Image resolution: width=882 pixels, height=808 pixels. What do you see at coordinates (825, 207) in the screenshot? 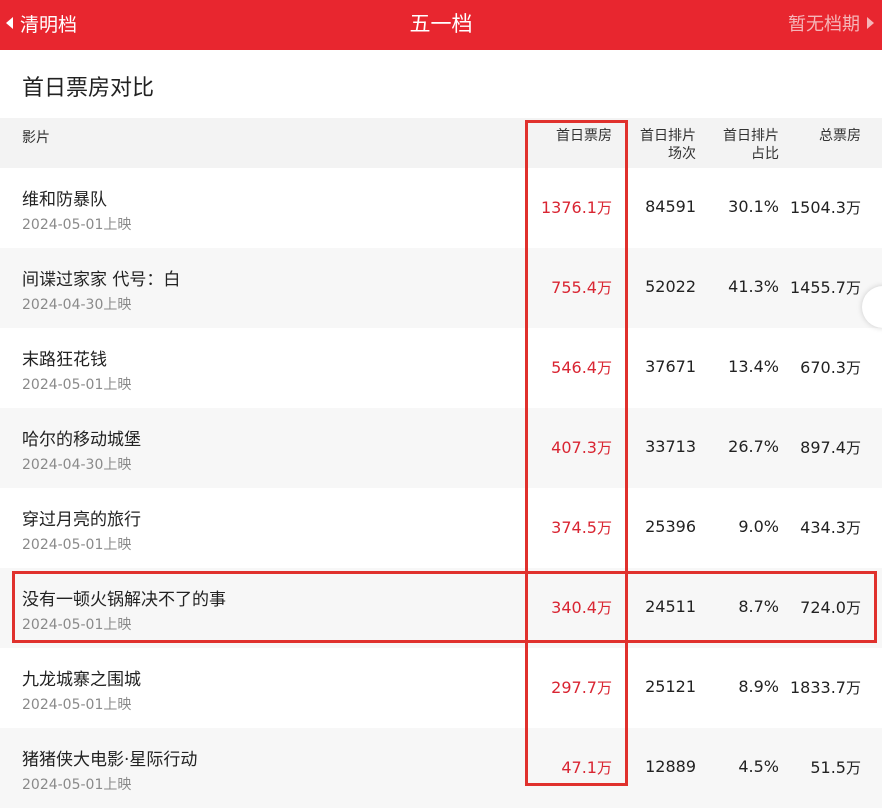
I see `total-box: 1504.3万` at bounding box center [825, 207].